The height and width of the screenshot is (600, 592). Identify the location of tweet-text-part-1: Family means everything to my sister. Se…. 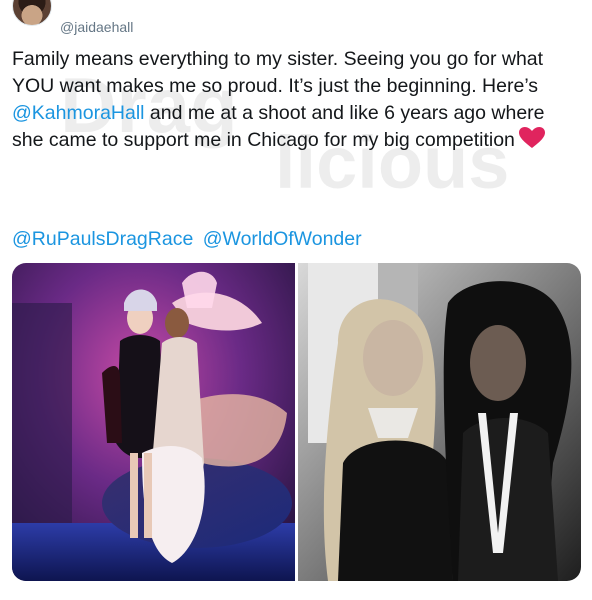
(278, 72).